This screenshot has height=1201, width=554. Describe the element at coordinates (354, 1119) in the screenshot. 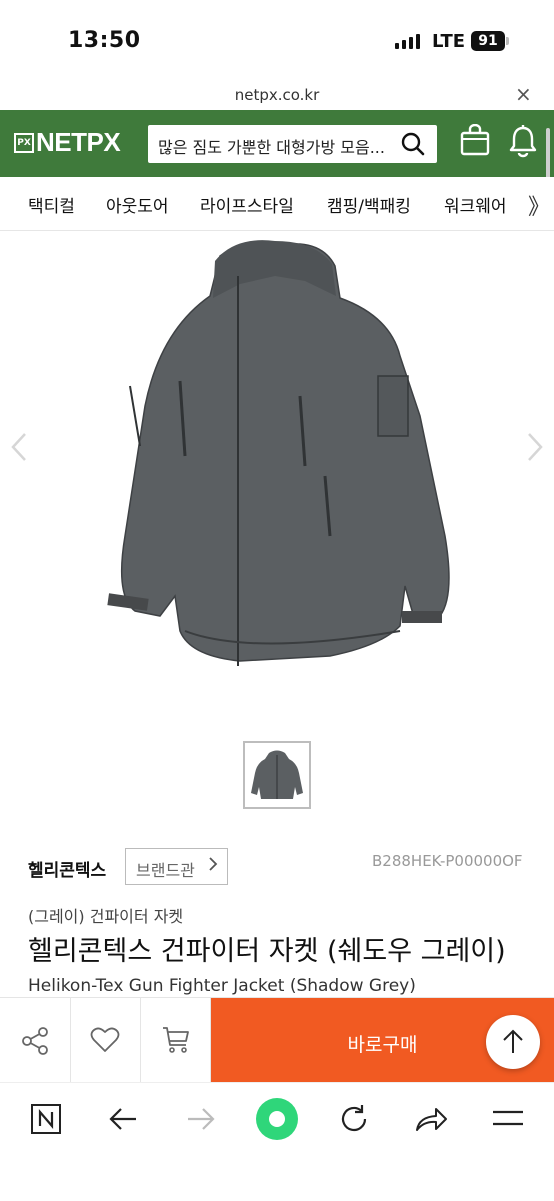

I see `refresh-icon` at that location.